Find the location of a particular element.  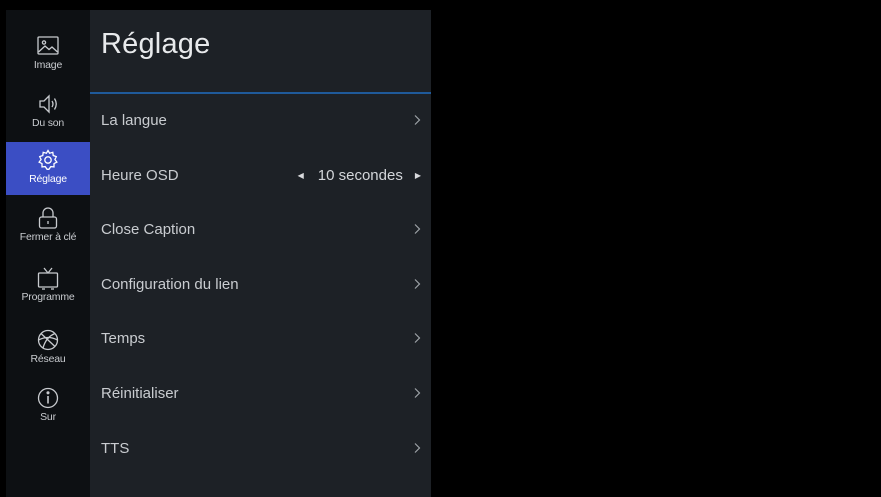

menu-item-reset: Réinitialiser is located at coordinates (260, 393).